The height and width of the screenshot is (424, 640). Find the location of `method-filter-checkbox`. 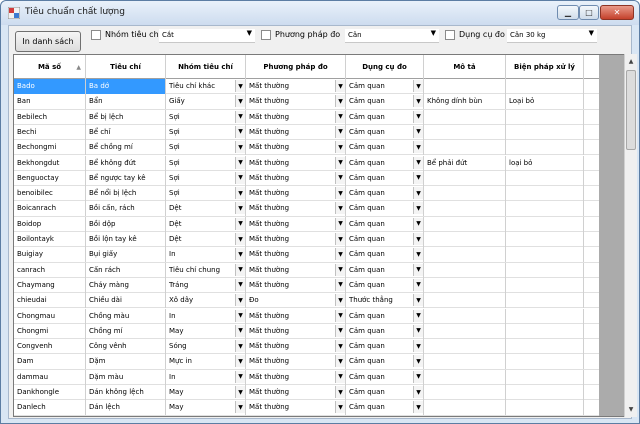

method-filter-checkbox is located at coordinates (266, 35).